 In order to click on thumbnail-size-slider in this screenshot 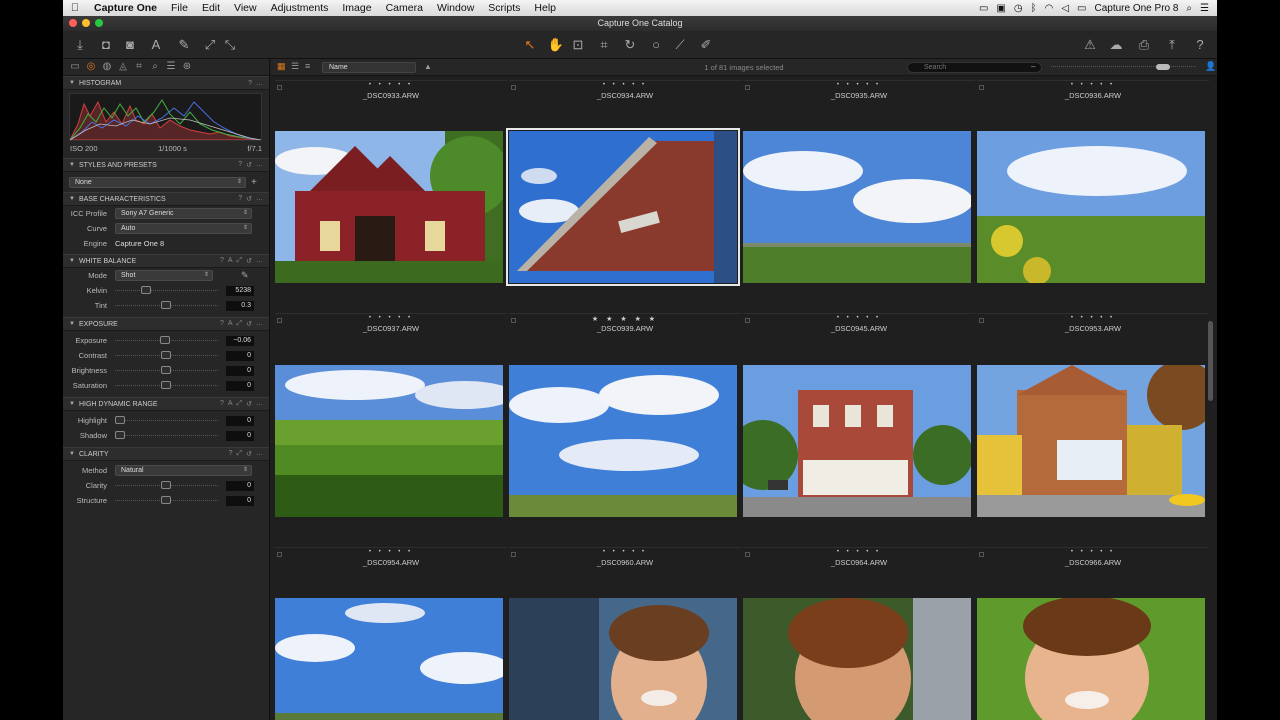, I will do `click(1123, 66)`.